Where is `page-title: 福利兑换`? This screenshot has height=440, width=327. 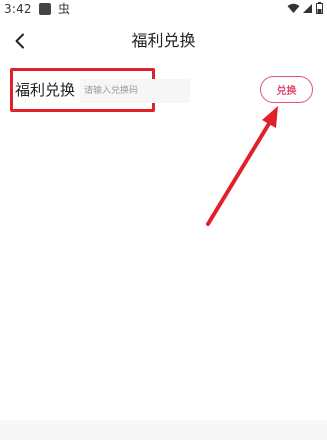 page-title: 福利兑换 is located at coordinates (163, 40).